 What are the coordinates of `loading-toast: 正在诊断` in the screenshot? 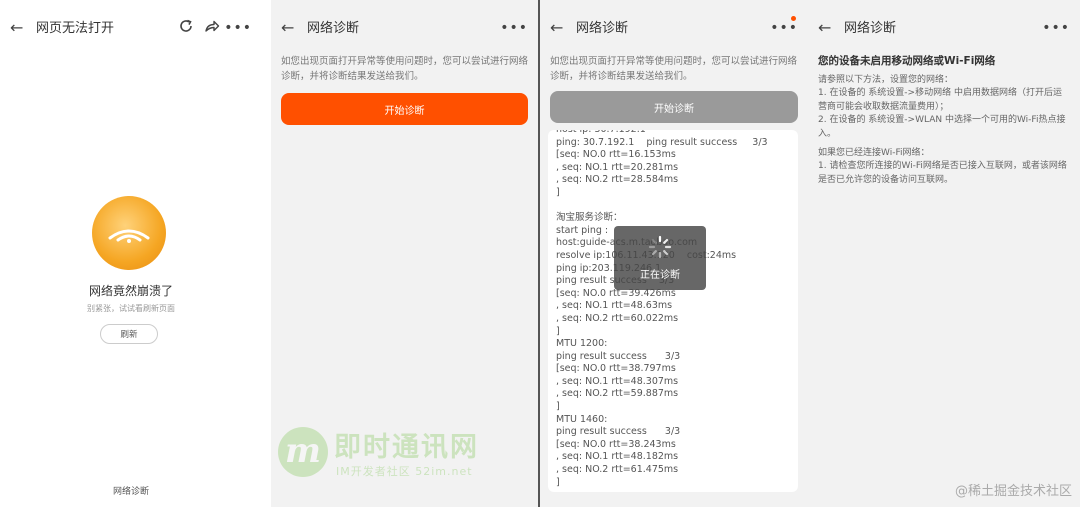 It's located at (660, 258).